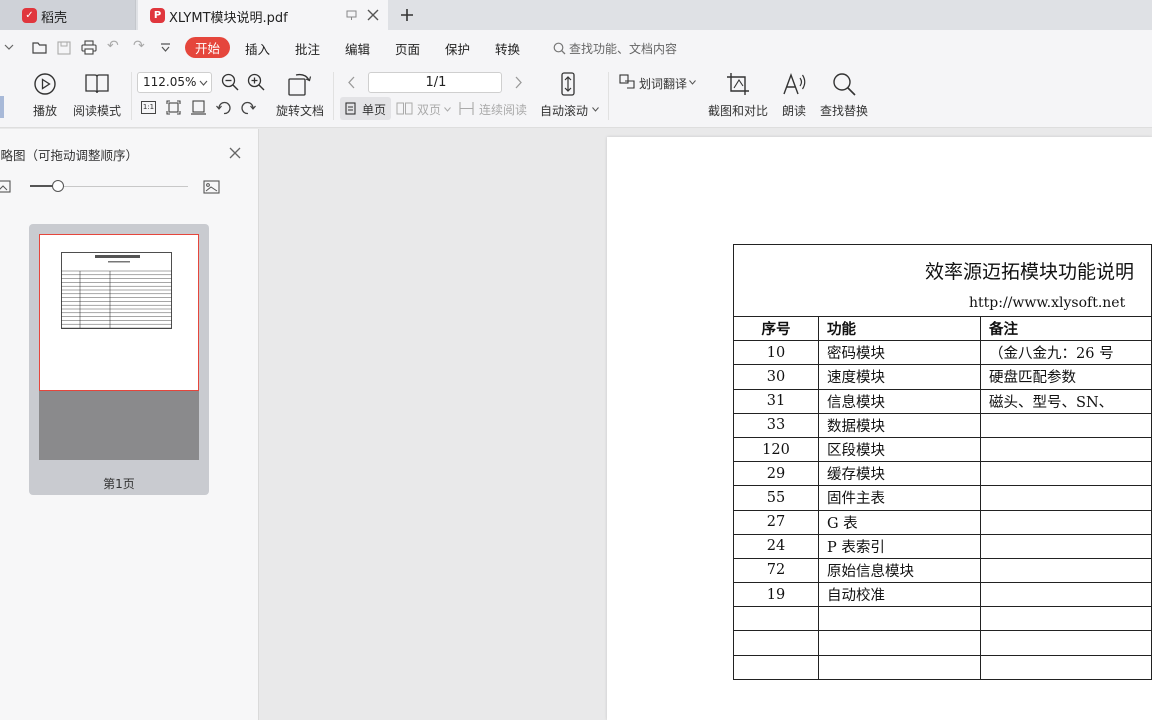 This screenshot has height=720, width=1152. Describe the element at coordinates (223, 107) in the screenshot. I see `rotate-left-icon` at that location.